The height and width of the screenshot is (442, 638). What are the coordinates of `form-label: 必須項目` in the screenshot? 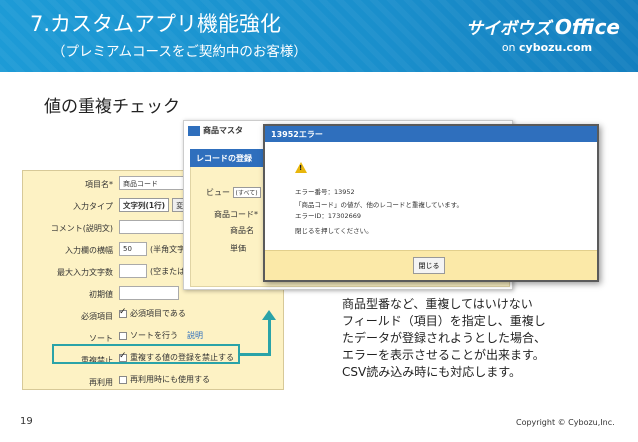 It's located at (97, 316).